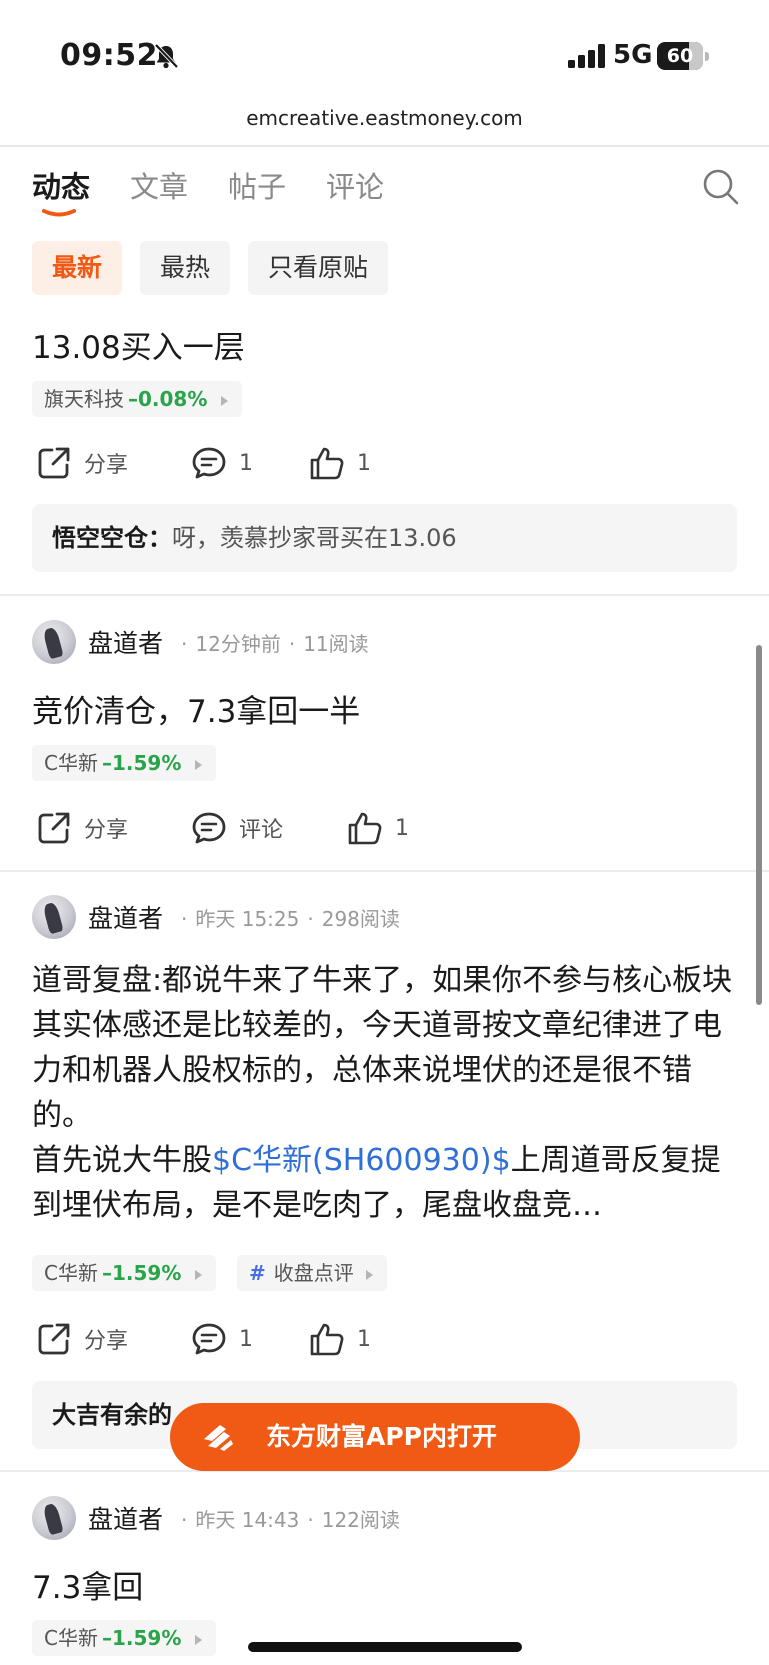 This screenshot has height=1665, width=769. I want to click on url-bar: emcreative.eastmoney.com, so click(384, 123).